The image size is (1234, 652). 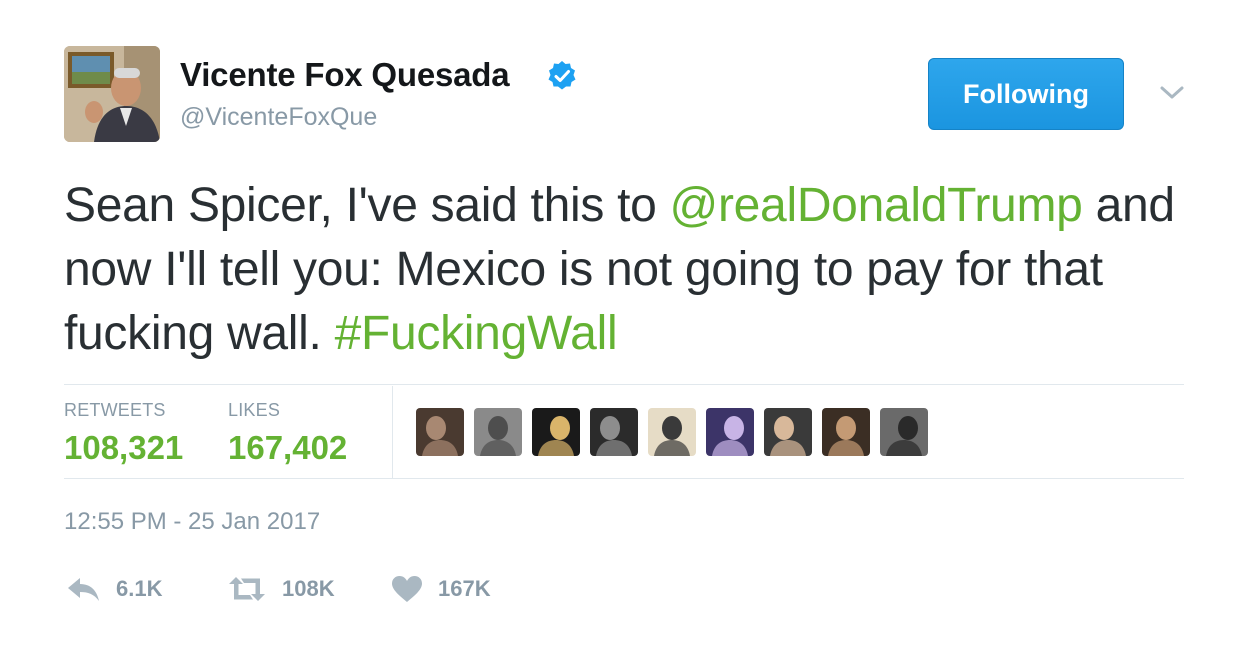 What do you see at coordinates (114, 589) in the screenshot?
I see `reply-button: 6.1K` at bounding box center [114, 589].